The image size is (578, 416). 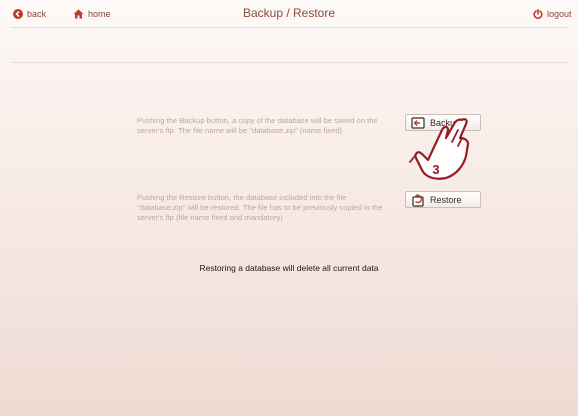 What do you see at coordinates (446, 199) in the screenshot?
I see `restore-button-label: Restore` at bounding box center [446, 199].